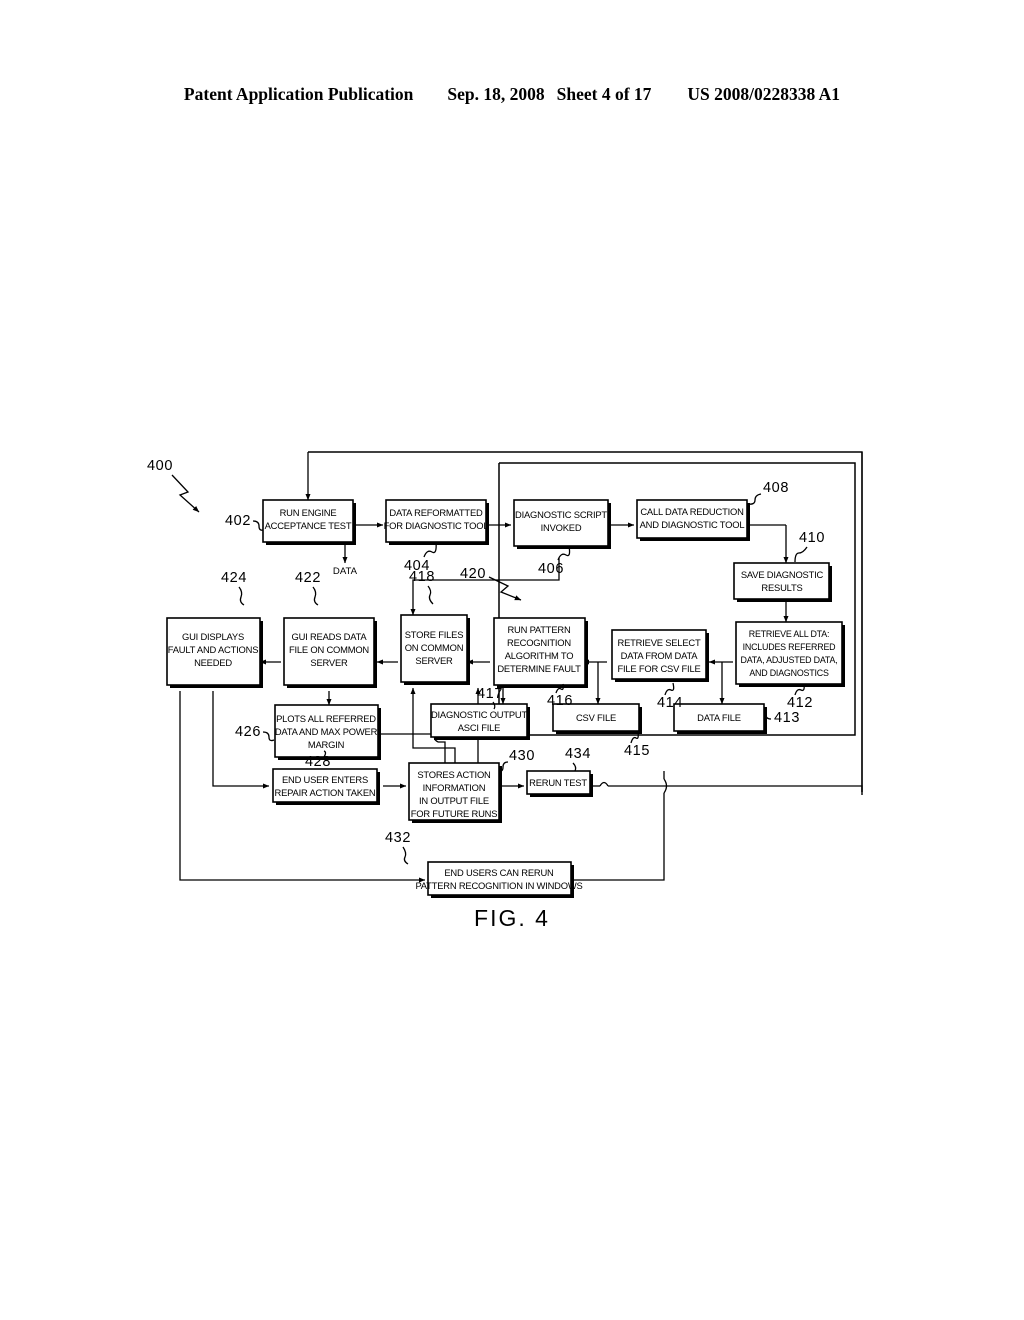 Image resolution: width=1024 pixels, height=1320 pixels. What do you see at coordinates (551, 569) in the screenshot?
I see `ref-406: 406` at bounding box center [551, 569].